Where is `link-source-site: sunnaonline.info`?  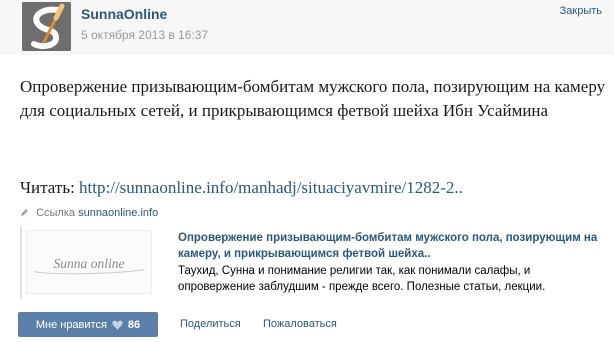 link-source-site: sunnaonline.info is located at coordinates (118, 213).